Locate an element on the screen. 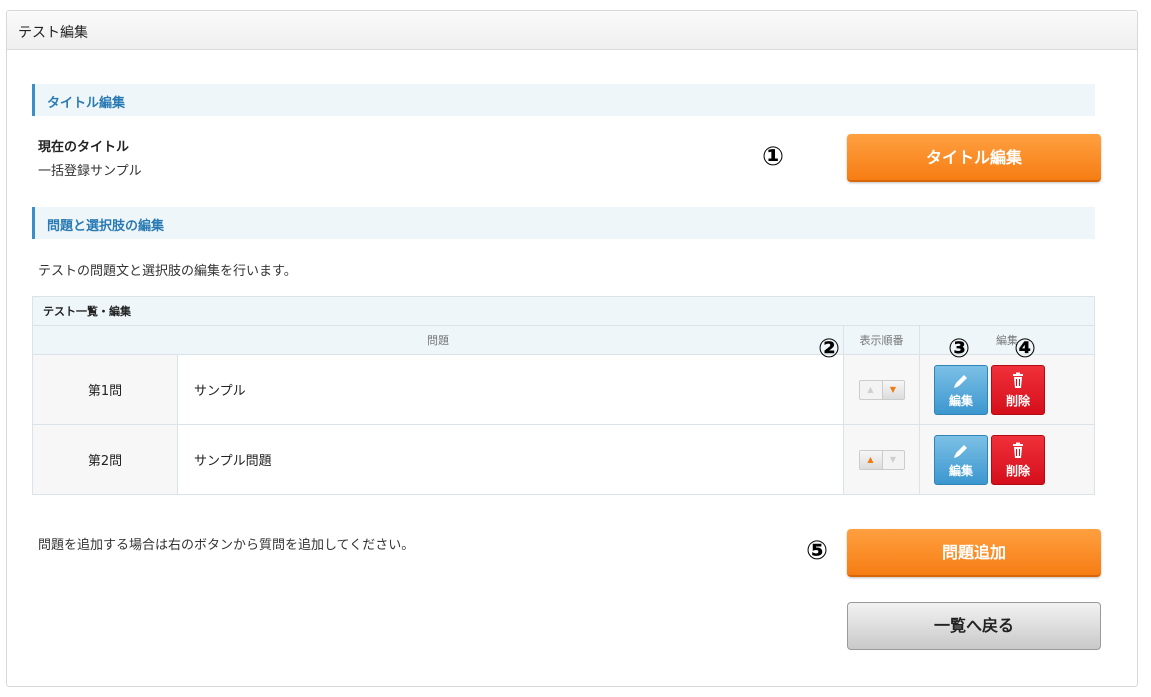 Image resolution: width=1151 pixels, height=697 pixels. table-row: 第1問 サンプル ▲ ▼ 編集 削除 is located at coordinates (563, 389).